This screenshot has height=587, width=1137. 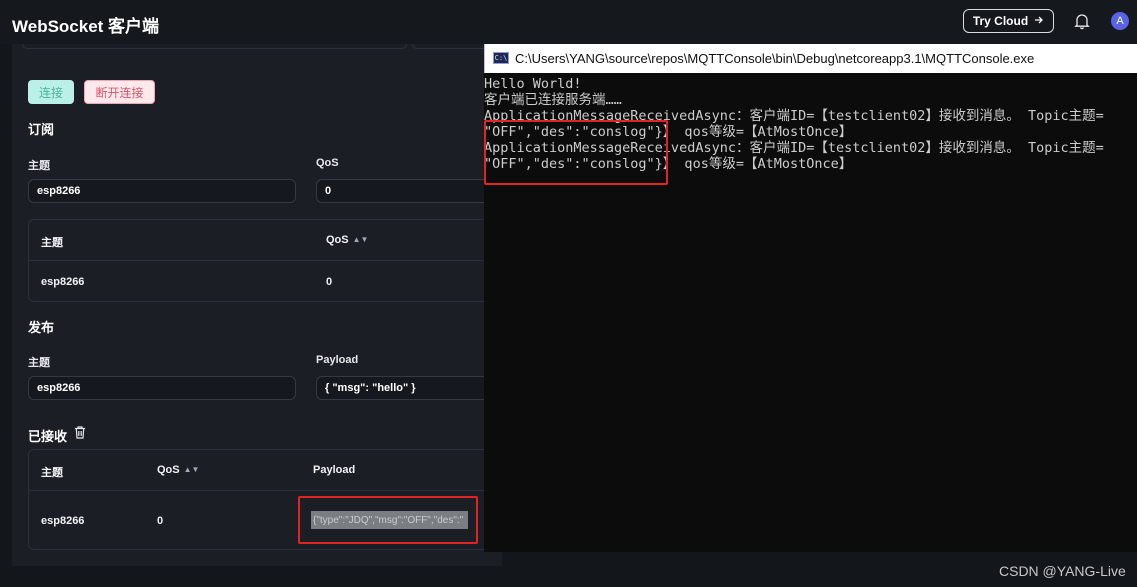 I want to click on highlight-box-console, so click(x=576, y=152).